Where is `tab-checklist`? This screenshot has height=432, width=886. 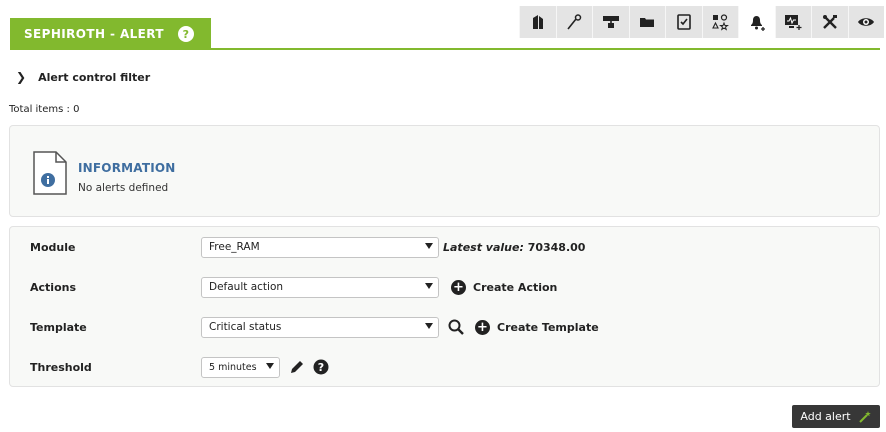
tab-checklist is located at coordinates (683, 22).